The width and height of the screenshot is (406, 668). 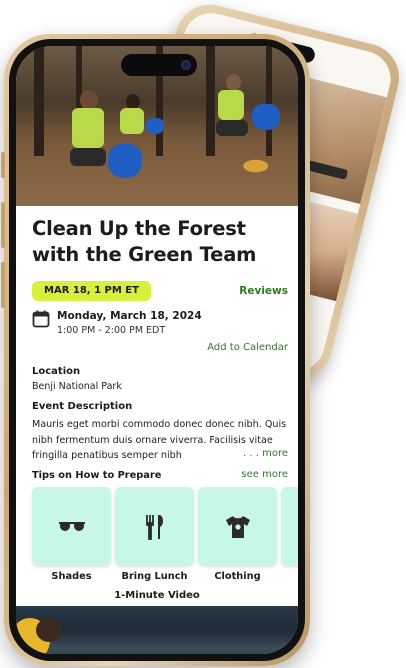 I want to click on tip-card-bring-lunch: Bring Lunch, so click(x=154, y=534).